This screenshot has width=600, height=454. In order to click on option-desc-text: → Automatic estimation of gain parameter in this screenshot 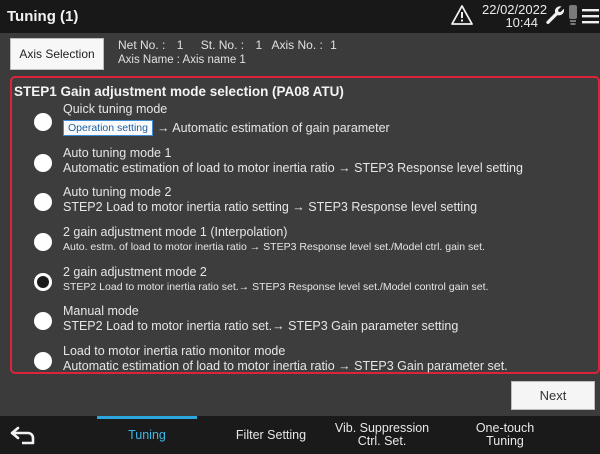, I will do `click(273, 128)`.